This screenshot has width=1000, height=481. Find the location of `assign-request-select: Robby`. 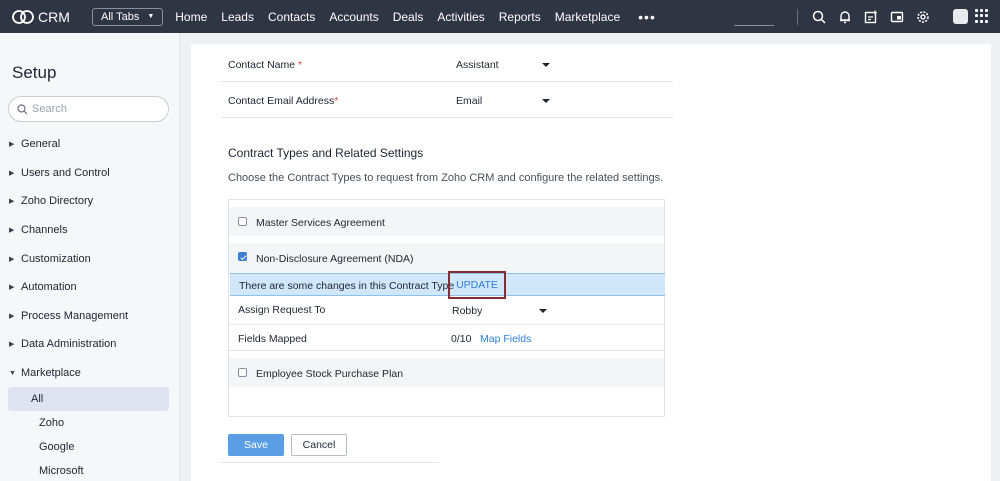

assign-request-select: Robby is located at coordinates (499, 310).